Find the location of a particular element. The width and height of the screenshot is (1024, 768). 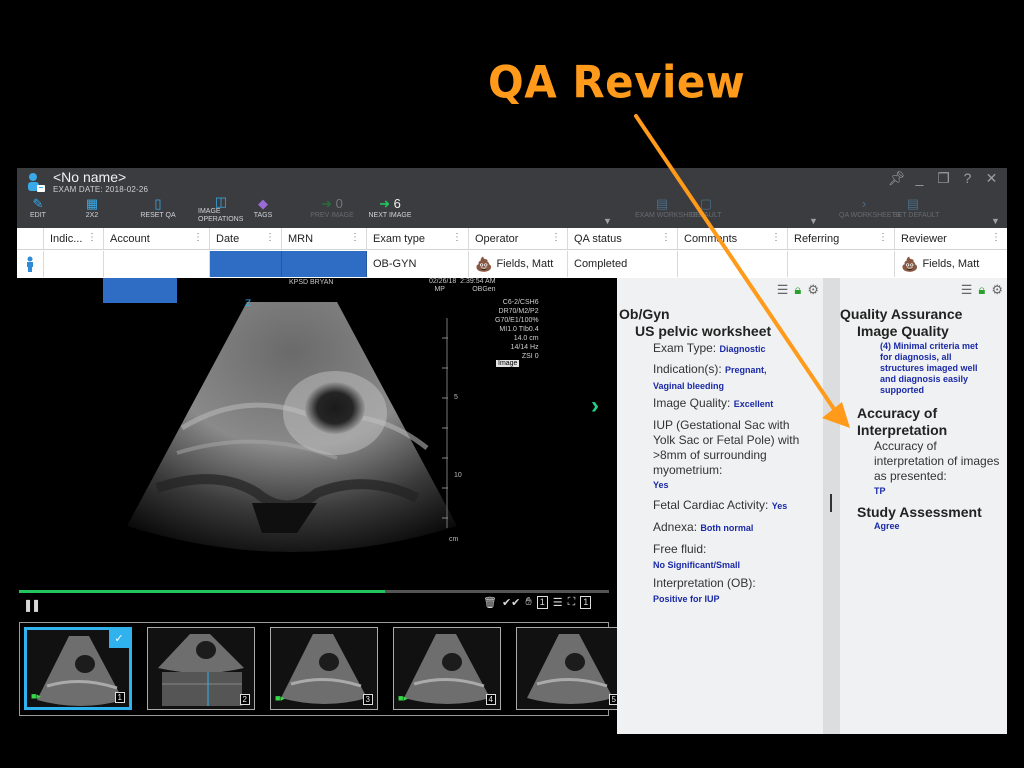

col-account: Account ⋮ is located at coordinates (157, 238).